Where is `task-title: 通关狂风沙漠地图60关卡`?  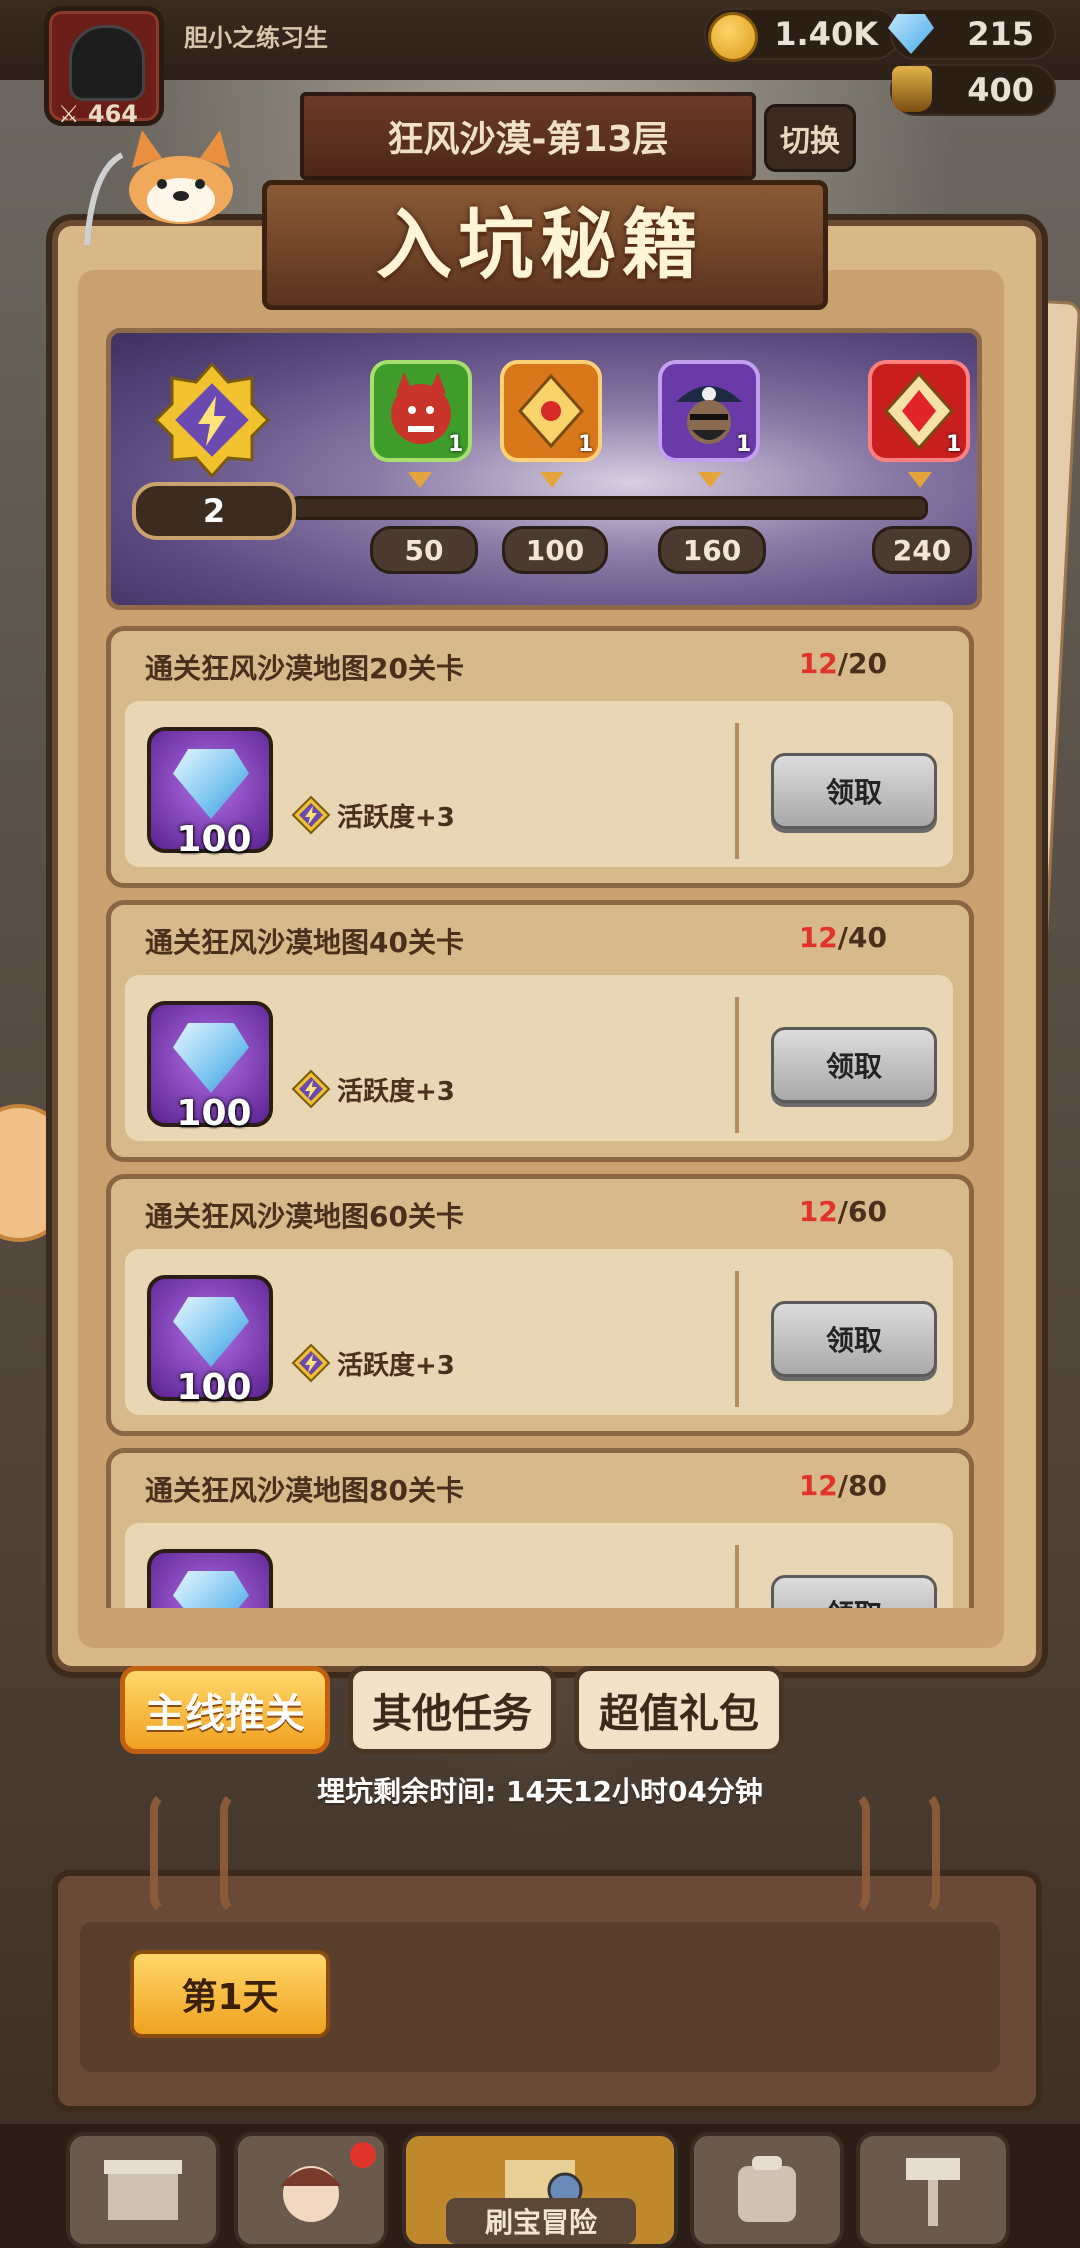 task-title: 通关狂风沙漠地图60关卡 is located at coordinates (304, 1216).